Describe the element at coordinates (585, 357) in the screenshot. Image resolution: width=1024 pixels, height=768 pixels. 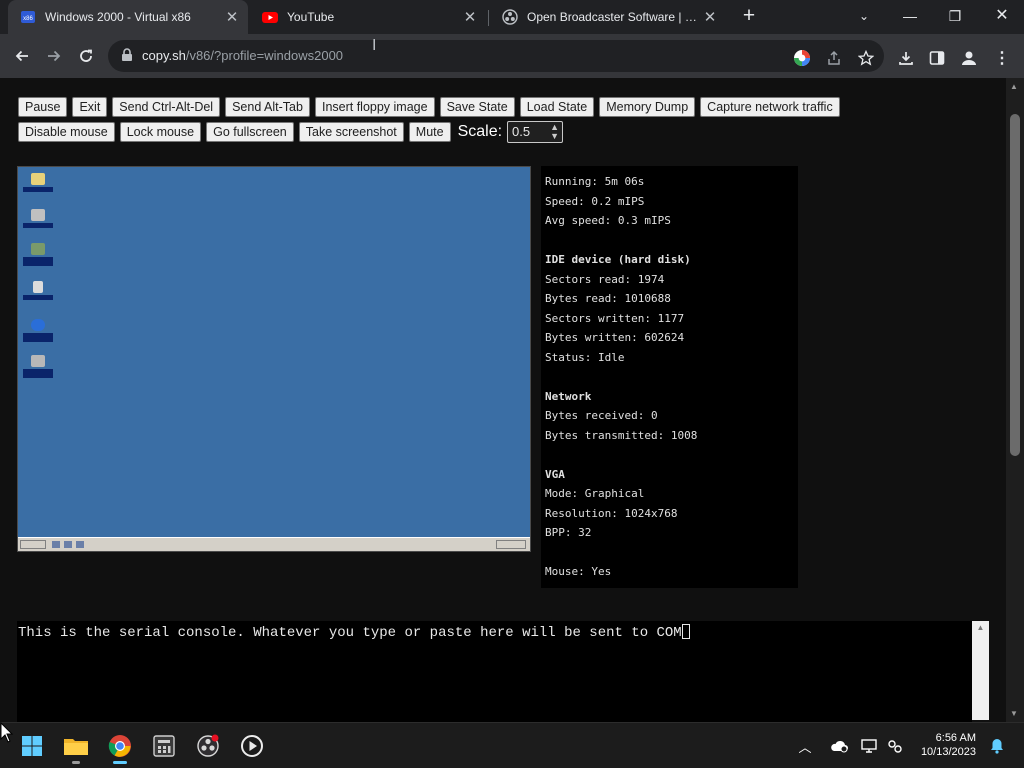
I see `stat-status: Status: Idle` at that location.